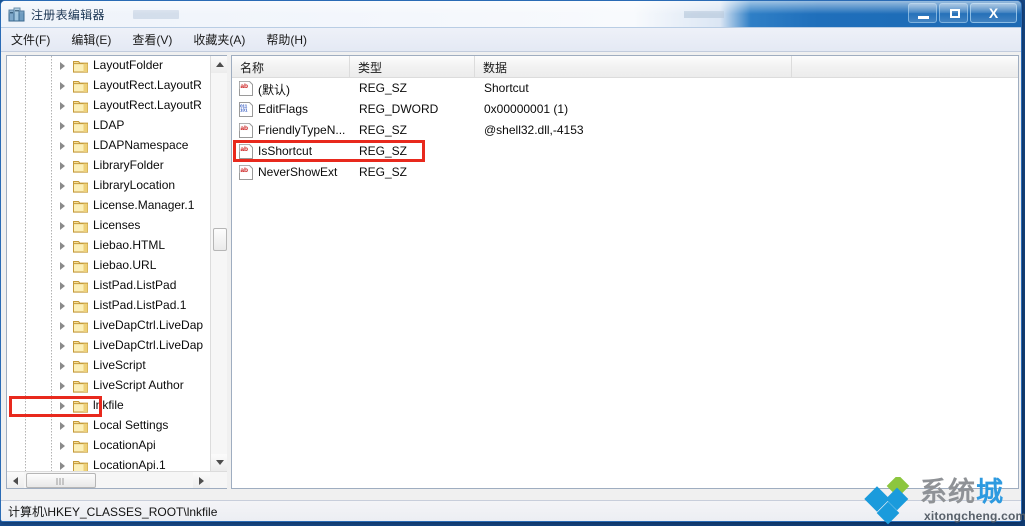  Describe the element at coordinates (383, 88) in the screenshot. I see `value-type: REG_SZ` at that location.